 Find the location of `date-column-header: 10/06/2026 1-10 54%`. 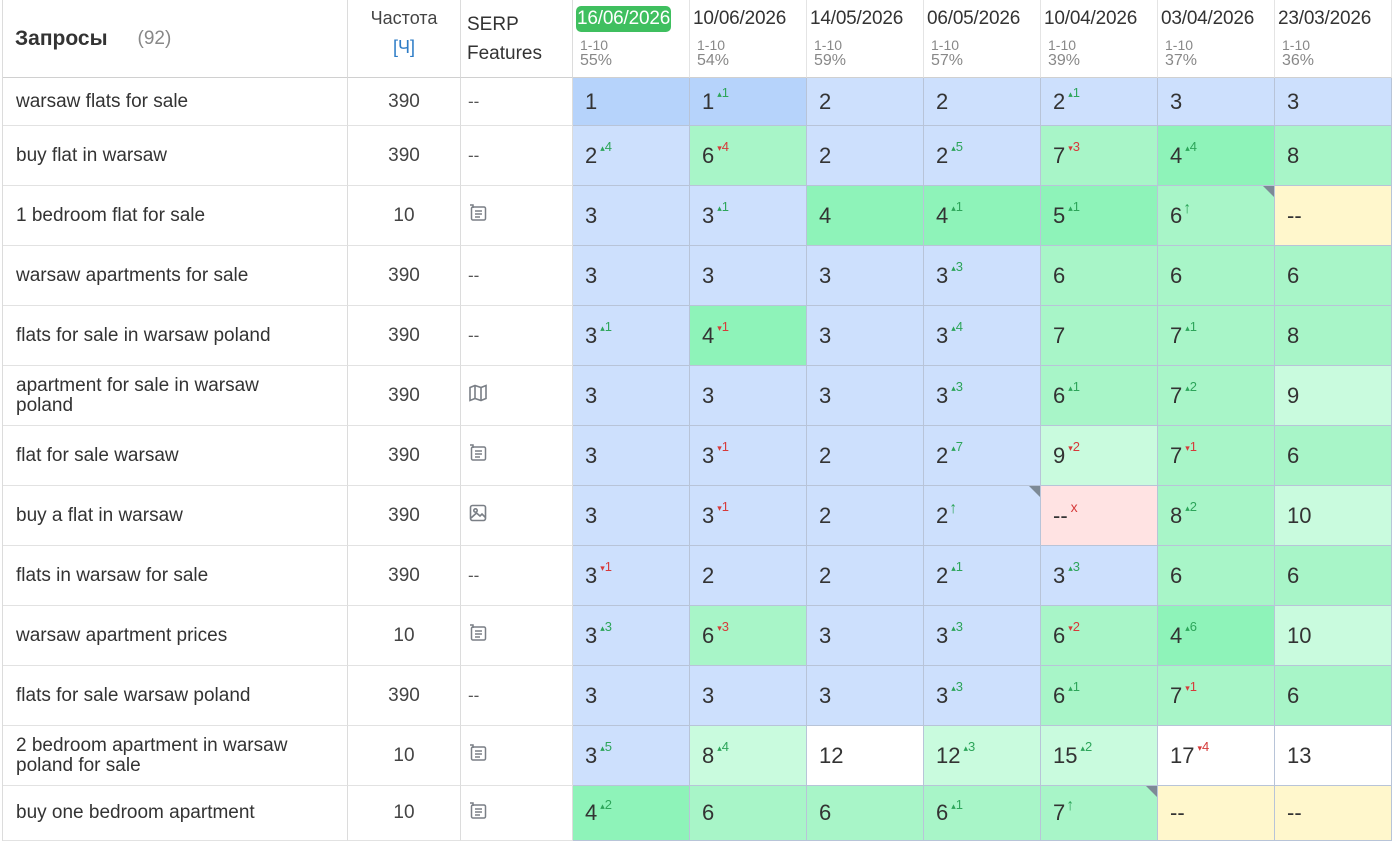

date-column-header: 10/06/2026 1-10 54% is located at coordinates (748, 39).